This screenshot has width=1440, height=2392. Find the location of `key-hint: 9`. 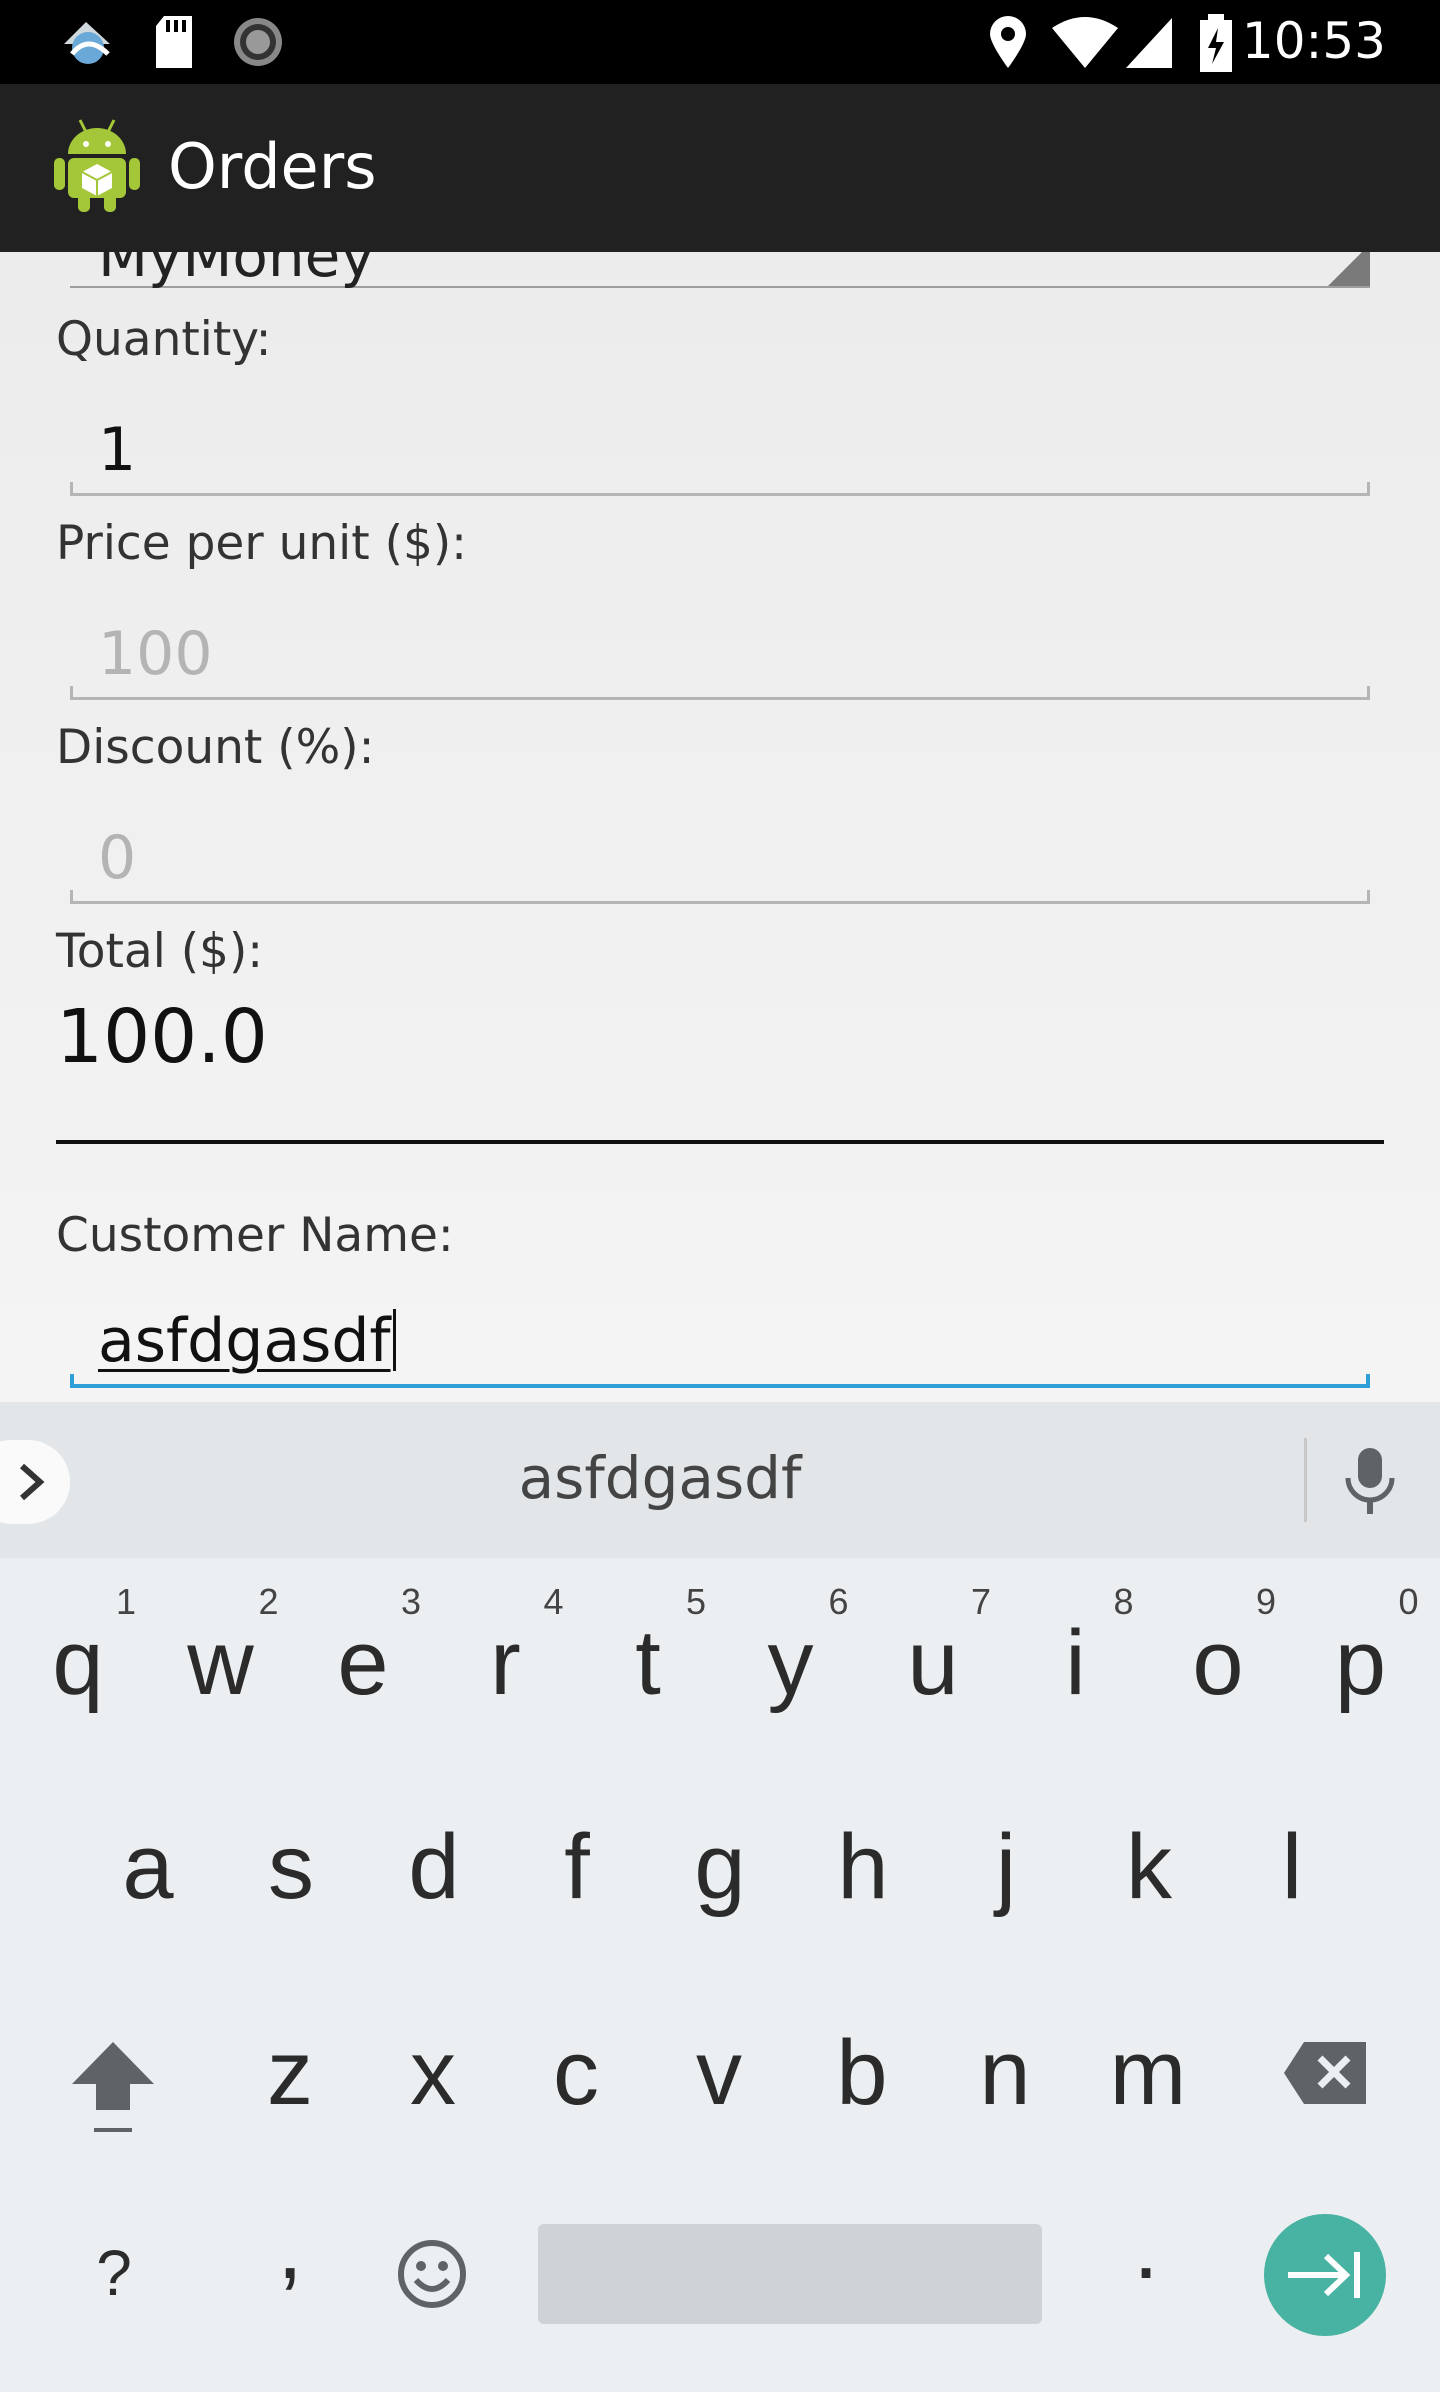

key-hint: 9 is located at coordinates (1265, 1601).